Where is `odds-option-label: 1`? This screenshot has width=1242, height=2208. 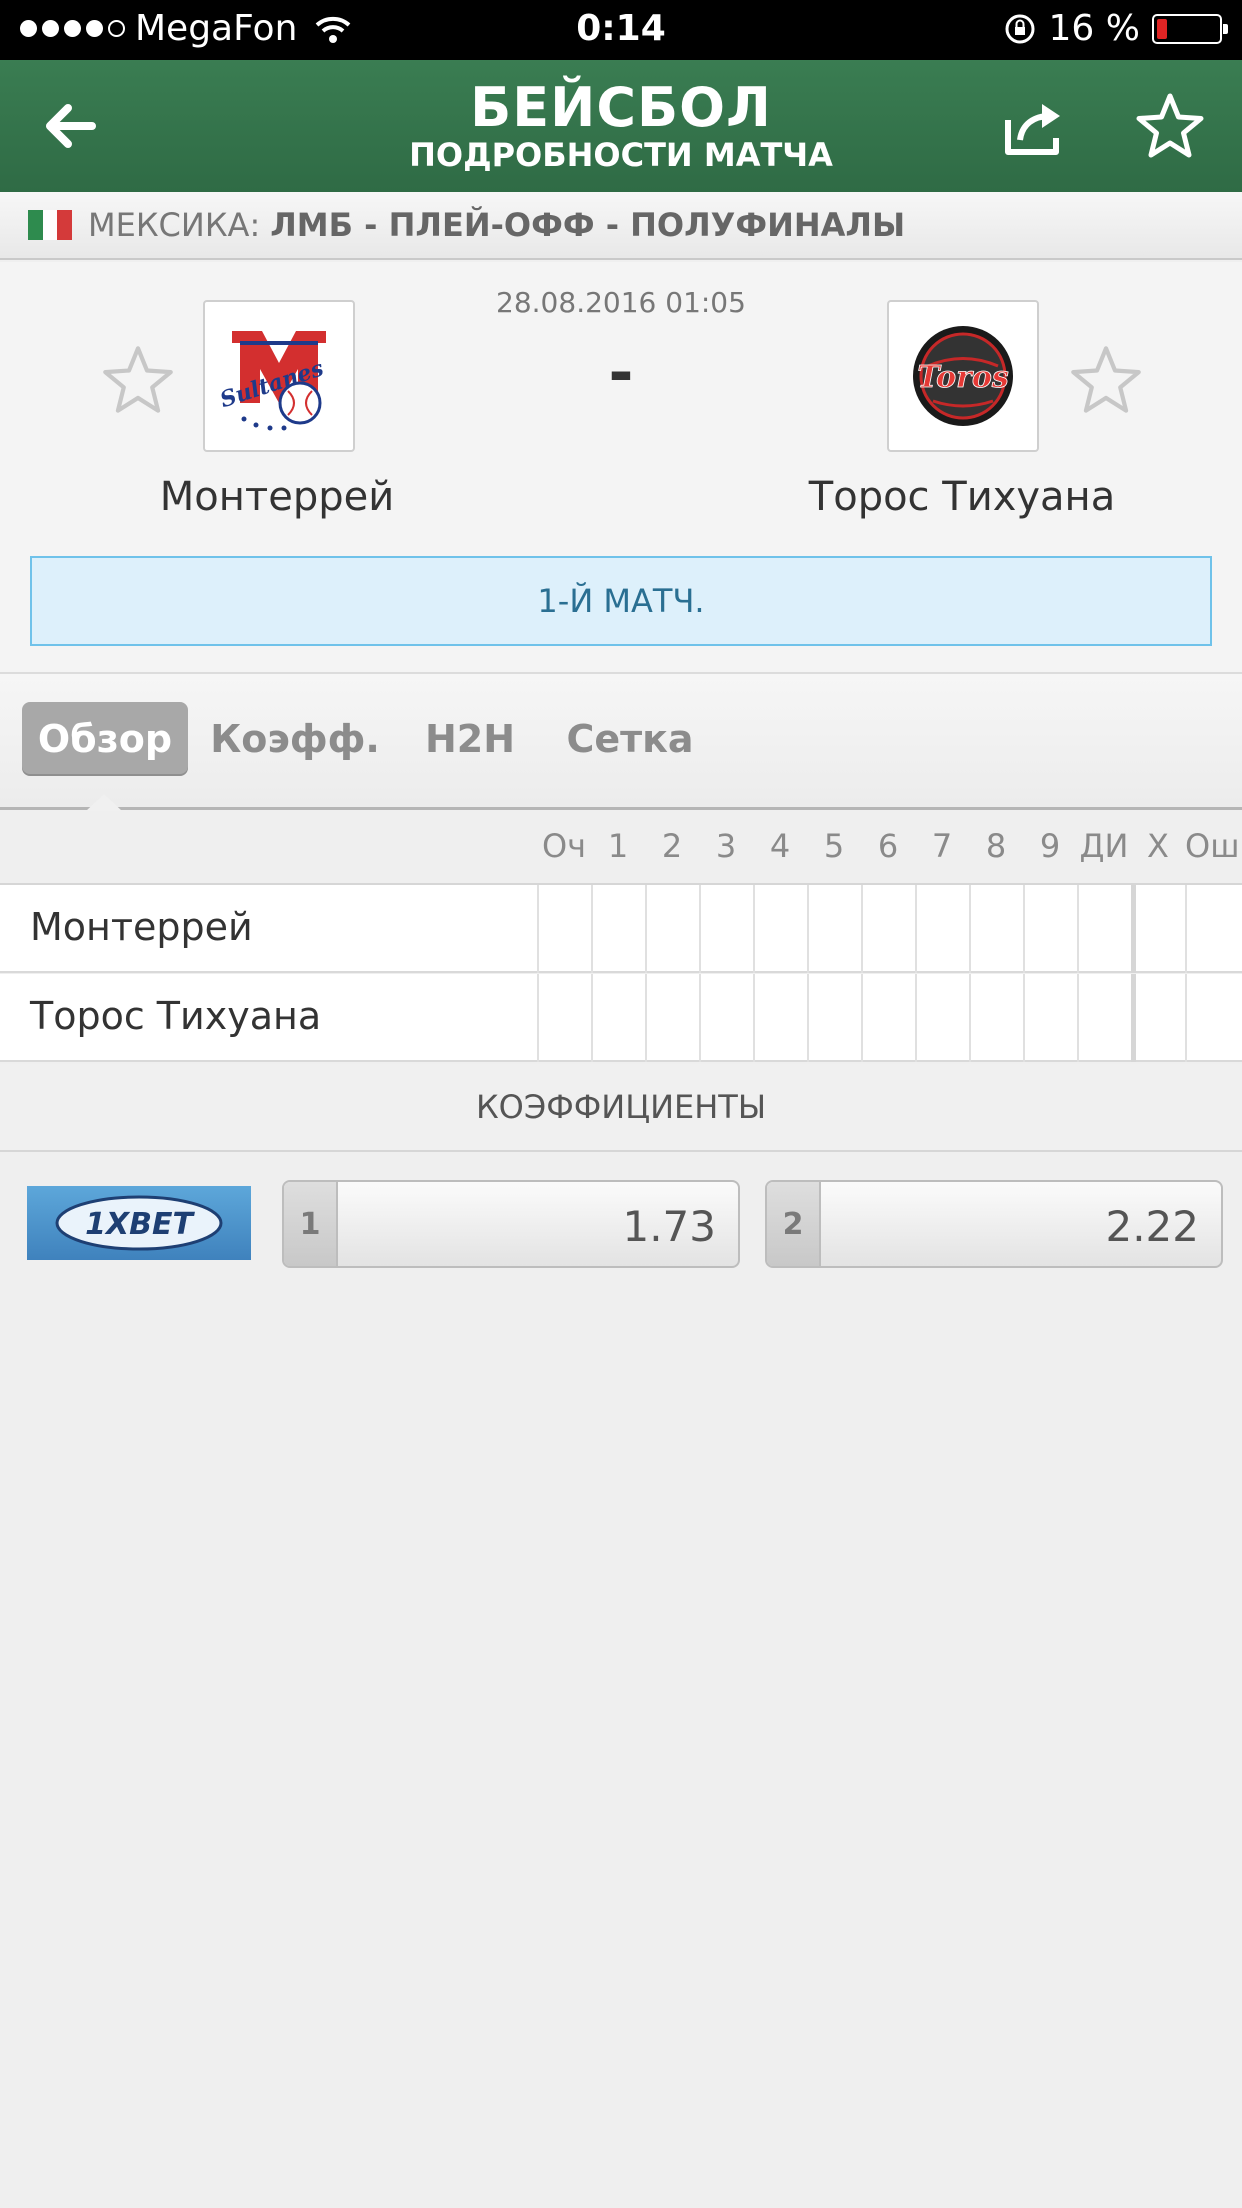
odds-option-label: 1 is located at coordinates (311, 1224).